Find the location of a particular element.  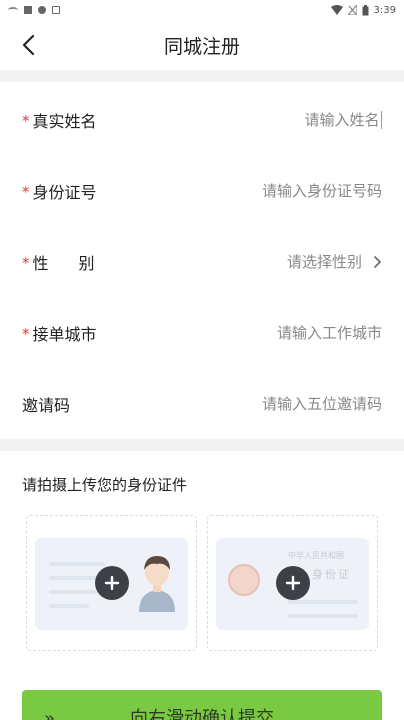

gender-row: * 性 别 请选择性别 is located at coordinates (202, 261).